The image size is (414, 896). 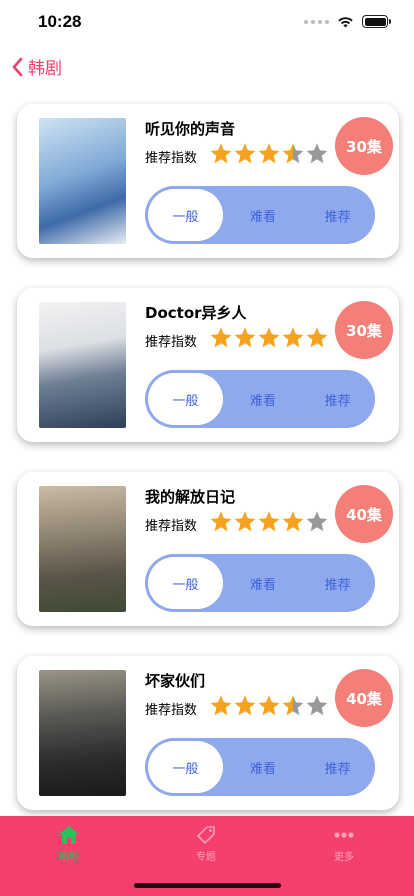 I want to click on tab-korean-drama: 韩剧, so click(x=69, y=843).